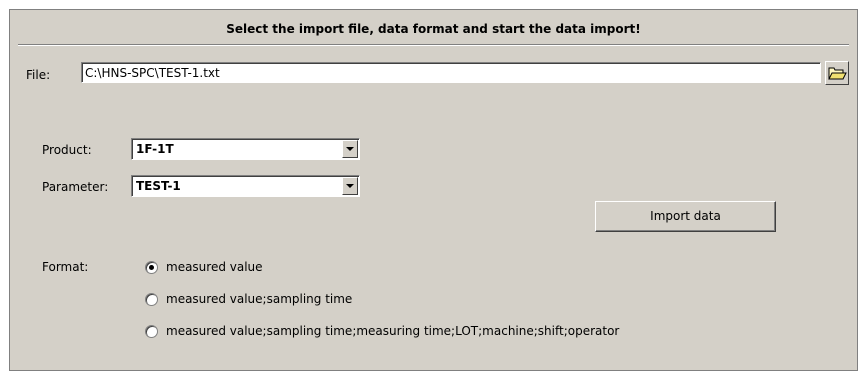  Describe the element at coordinates (685, 216) in the screenshot. I see `import-data-button: Import data` at that location.